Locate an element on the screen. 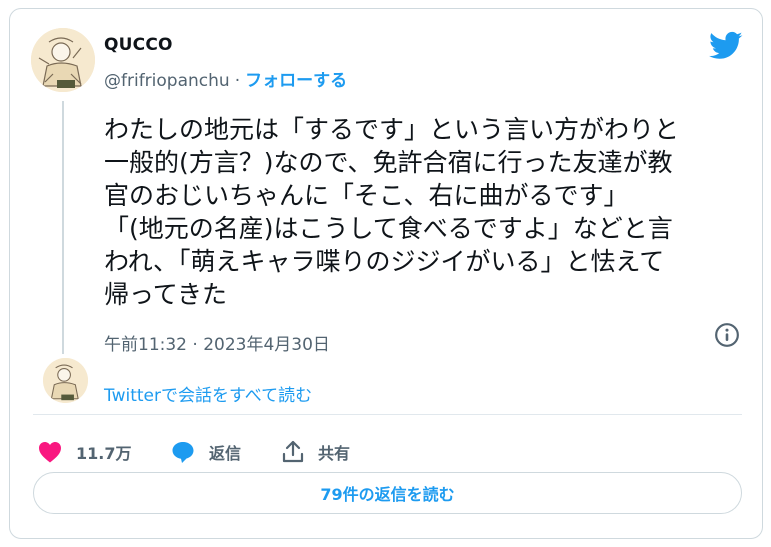  read-conversation-link: Twitterで会話をすべて読む is located at coordinates (208, 393).